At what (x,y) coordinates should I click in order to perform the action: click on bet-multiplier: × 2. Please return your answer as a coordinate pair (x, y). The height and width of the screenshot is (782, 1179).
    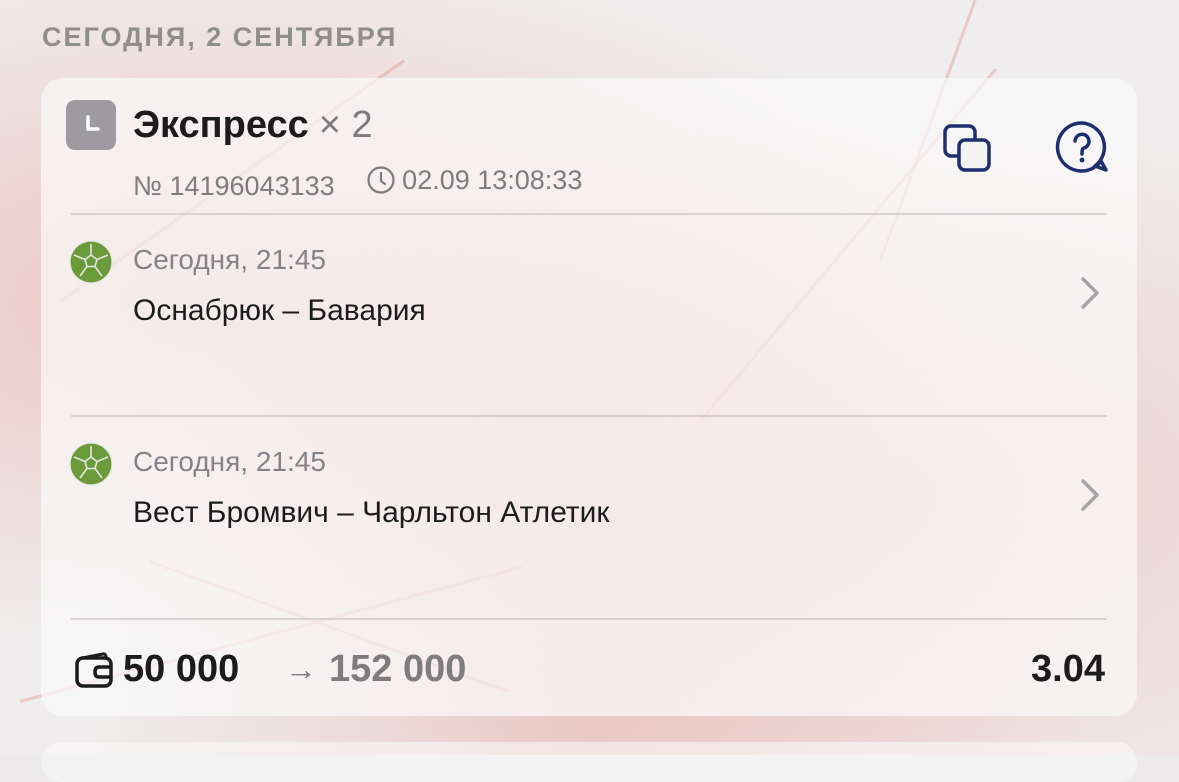
    Looking at the image, I should click on (345, 125).